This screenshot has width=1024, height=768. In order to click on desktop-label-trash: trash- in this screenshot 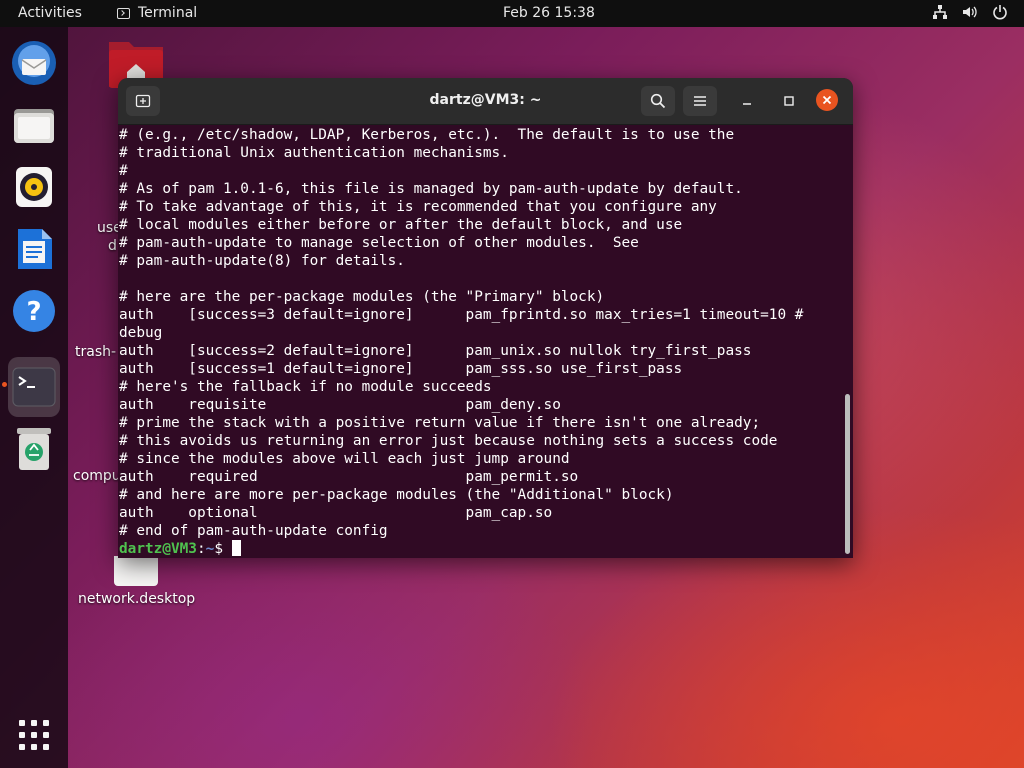, I will do `click(96, 352)`.